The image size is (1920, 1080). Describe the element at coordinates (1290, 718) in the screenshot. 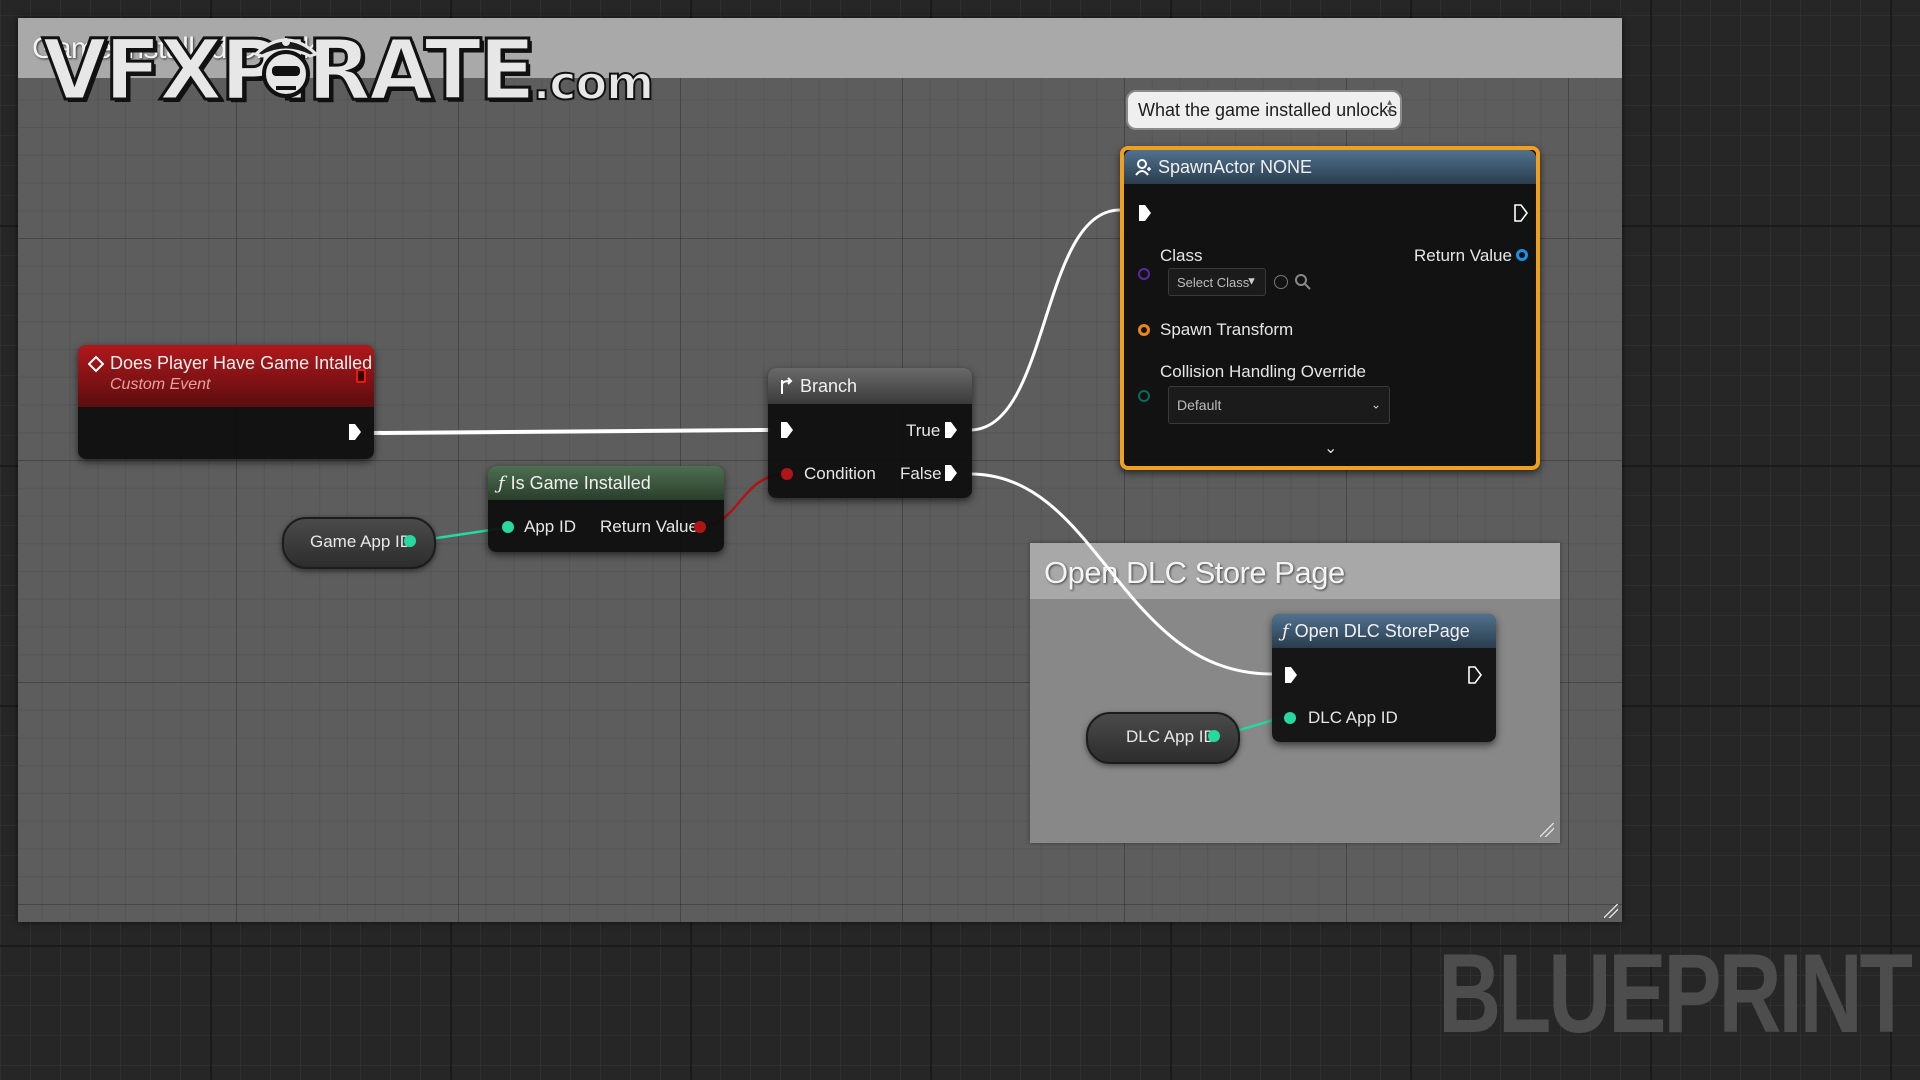

I see `dlc-app-id-input-pin` at that location.